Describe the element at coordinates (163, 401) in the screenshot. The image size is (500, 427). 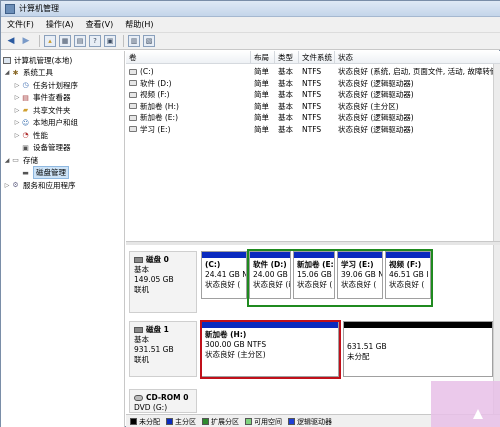
I see `cdrom-label: CD-ROM 0 DVD (G:)` at that location.